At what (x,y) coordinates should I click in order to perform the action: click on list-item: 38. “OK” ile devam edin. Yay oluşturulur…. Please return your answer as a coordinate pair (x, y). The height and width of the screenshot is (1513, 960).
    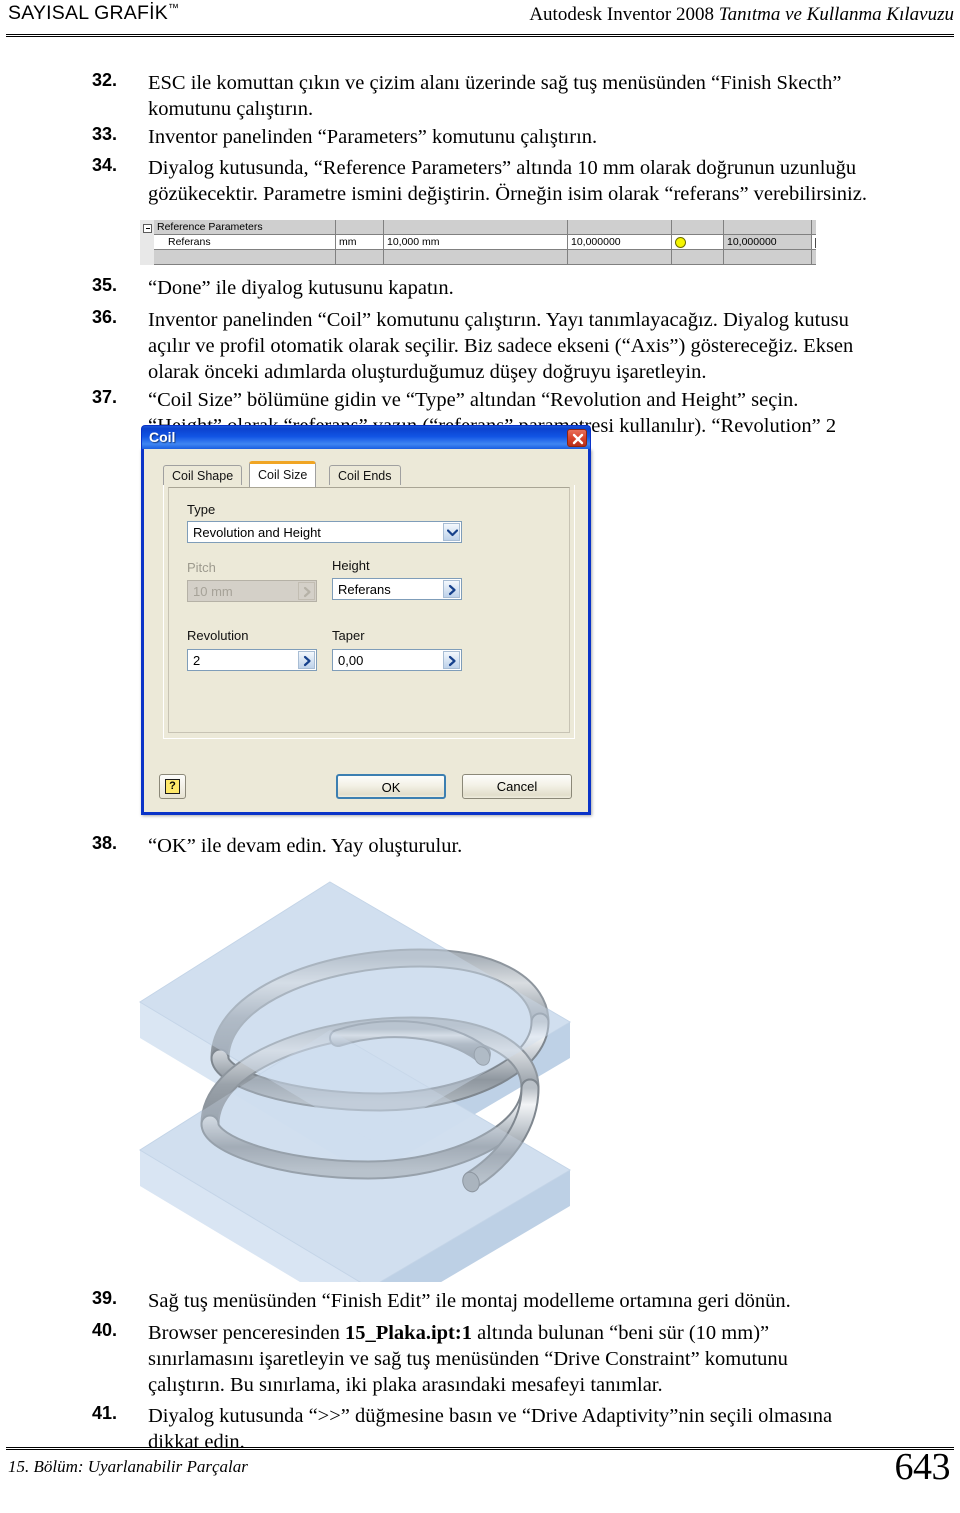
    Looking at the image, I should click on (480, 846).